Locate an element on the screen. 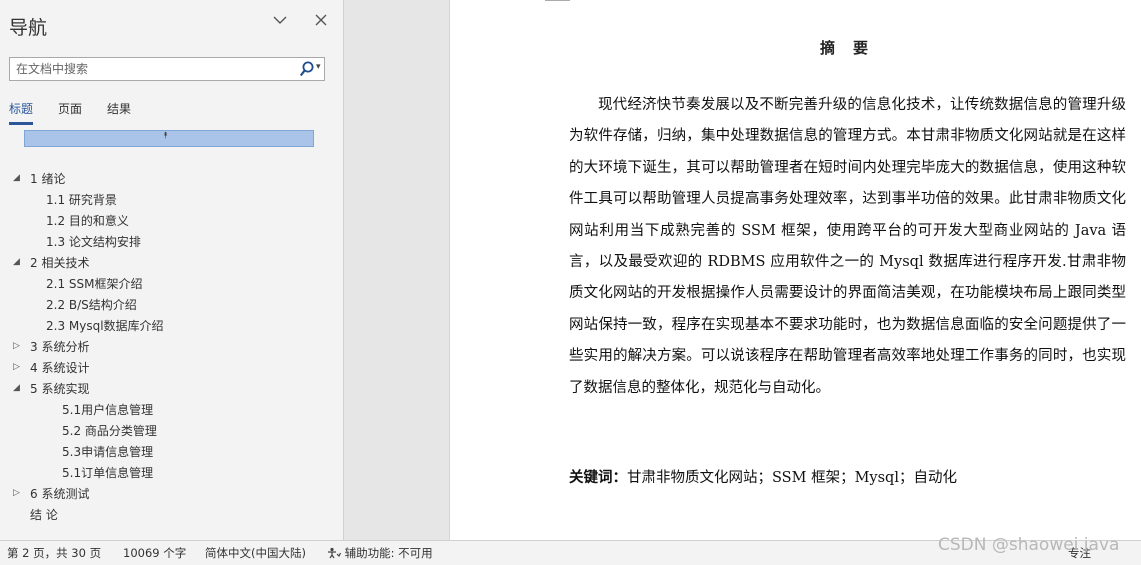  accessibility-status: 辅助功能: 不可用 is located at coordinates (380, 553).